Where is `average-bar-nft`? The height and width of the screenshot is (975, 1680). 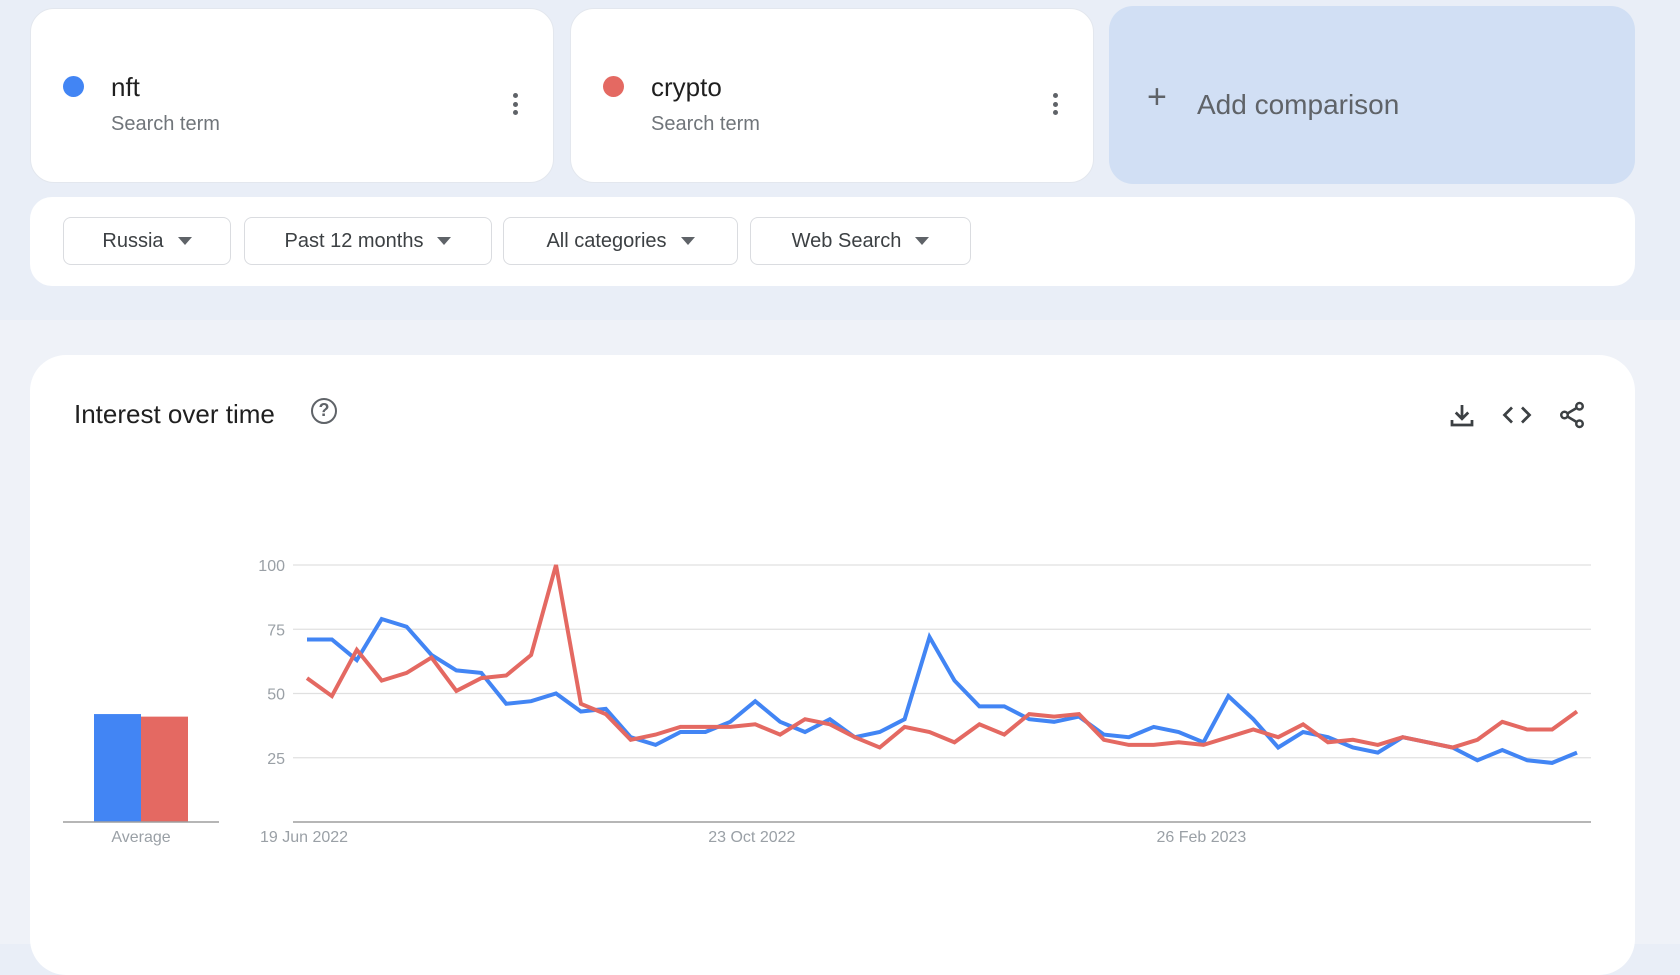 average-bar-nft is located at coordinates (117, 768).